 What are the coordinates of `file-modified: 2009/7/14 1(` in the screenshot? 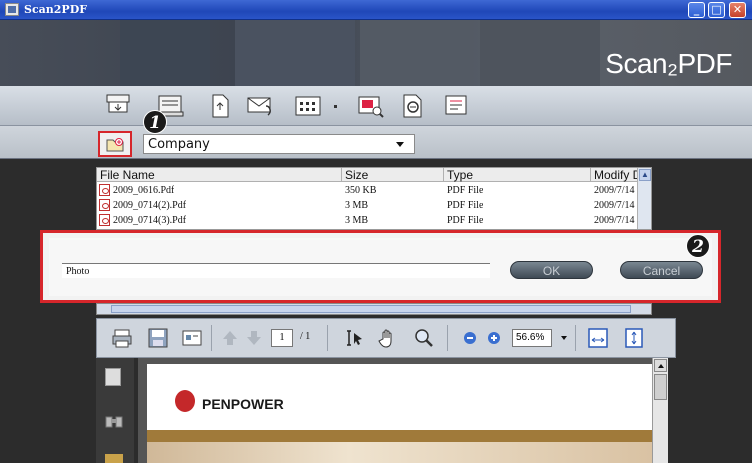 It's located at (616, 190).